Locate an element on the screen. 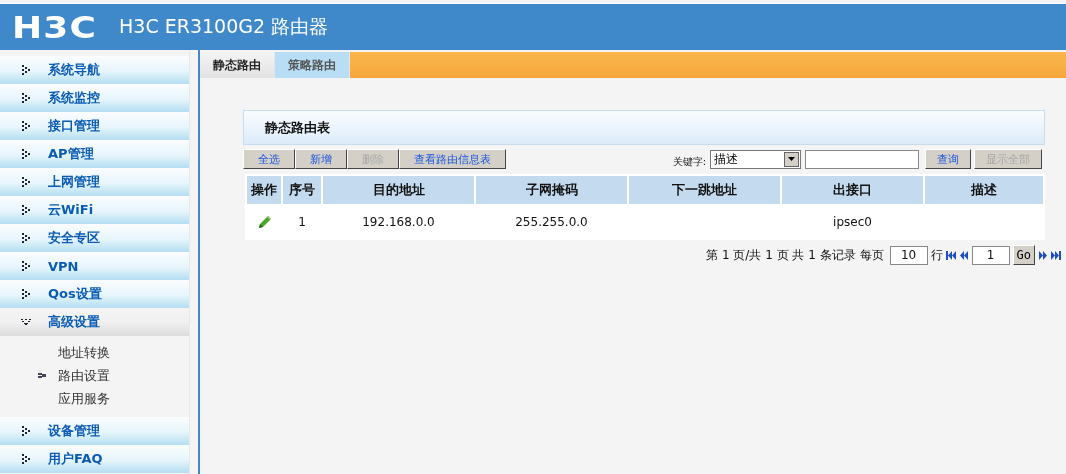  sidebar-item: VPN is located at coordinates (94, 266).